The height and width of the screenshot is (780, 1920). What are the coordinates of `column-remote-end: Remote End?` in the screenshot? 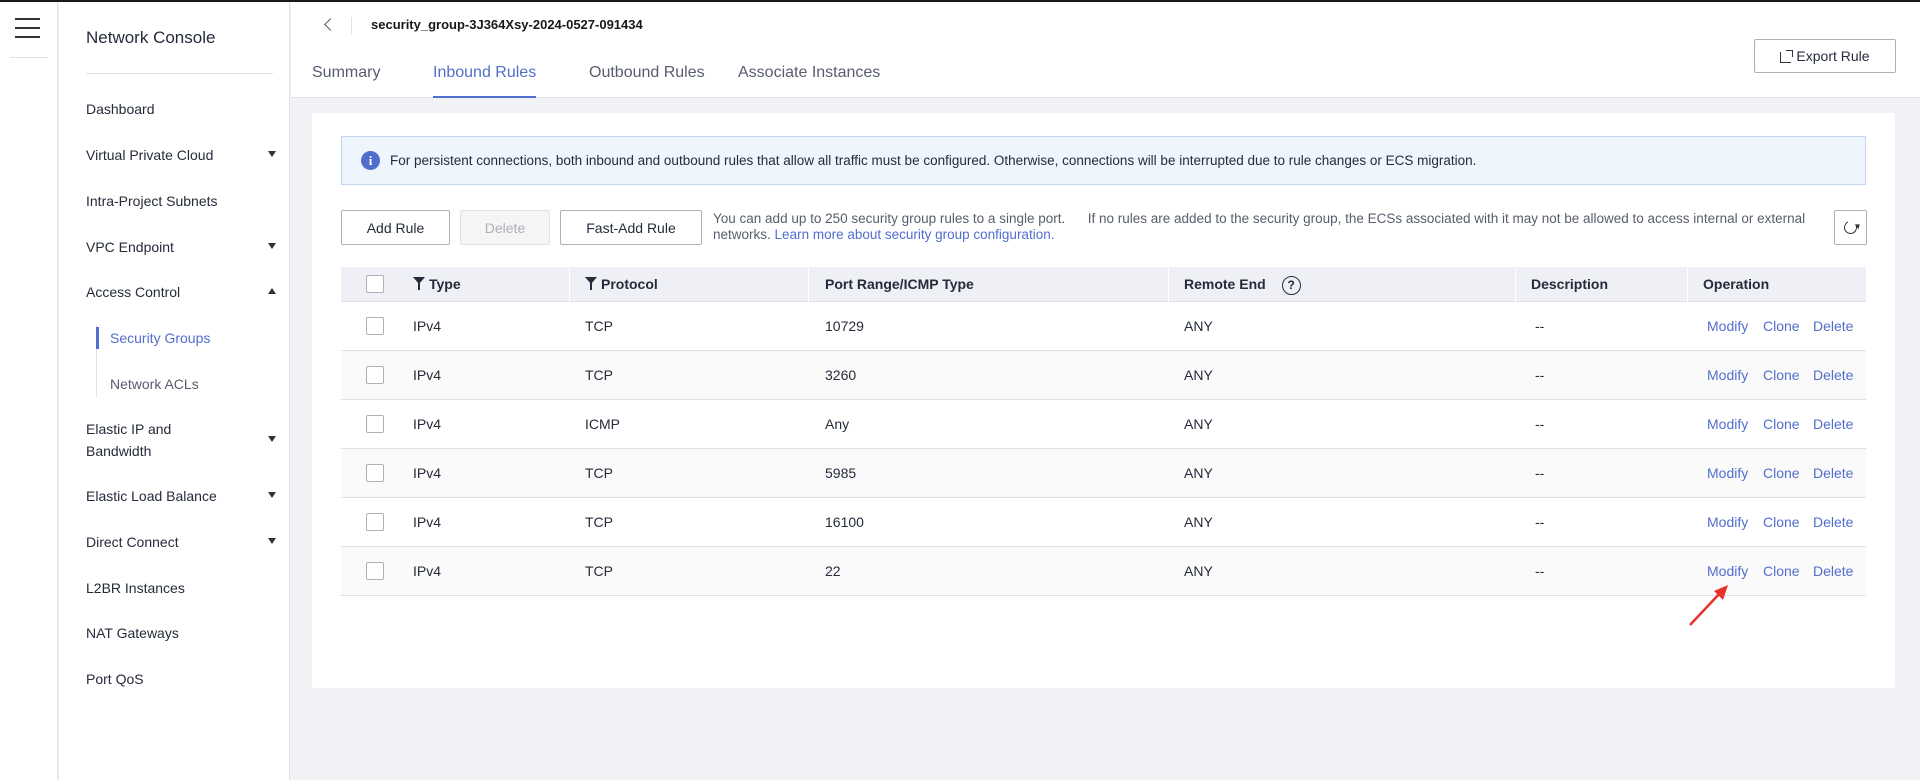 It's located at (1242, 284).